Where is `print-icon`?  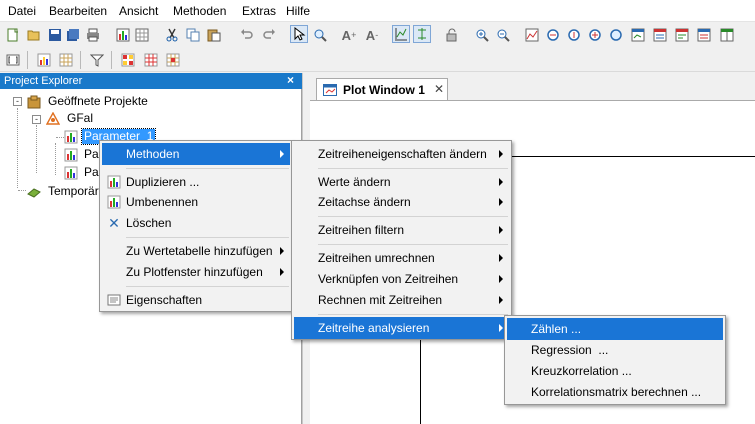
print-icon is located at coordinates (93, 35).